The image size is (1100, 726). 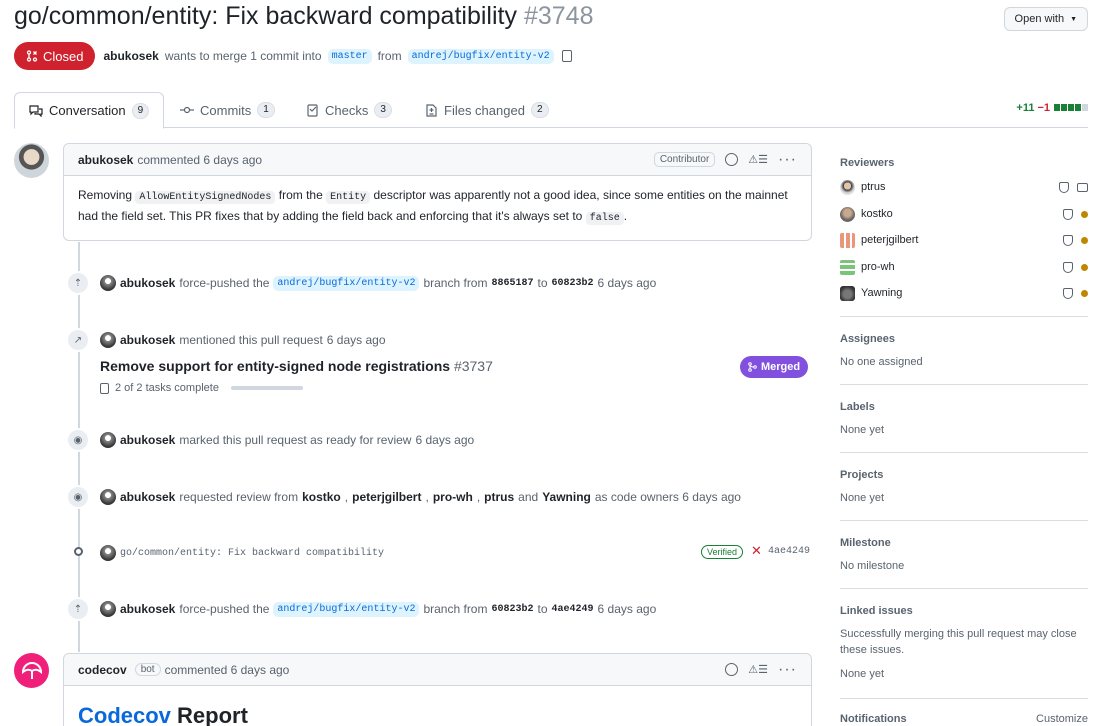 I want to click on milestone-heading: Milestone, so click(x=865, y=543).